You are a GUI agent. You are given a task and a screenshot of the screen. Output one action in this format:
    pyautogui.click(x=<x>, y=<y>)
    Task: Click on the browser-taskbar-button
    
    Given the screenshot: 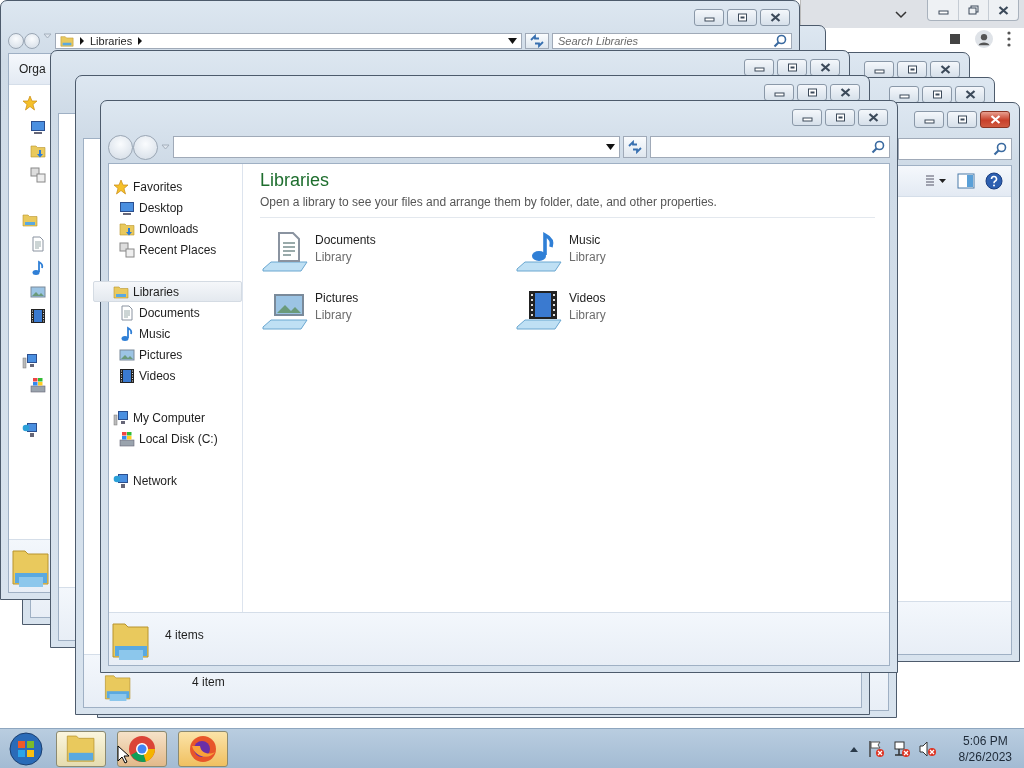 What is the action you would take?
    pyautogui.click(x=203, y=748)
    